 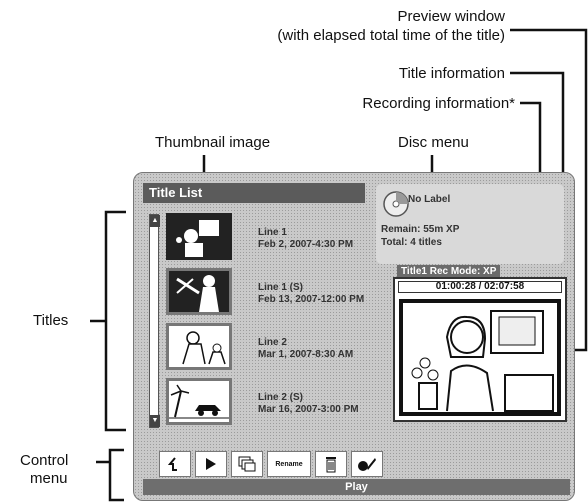 What do you see at coordinates (281, 287) in the screenshot?
I see `title-name: Line 1 (S)` at bounding box center [281, 287].